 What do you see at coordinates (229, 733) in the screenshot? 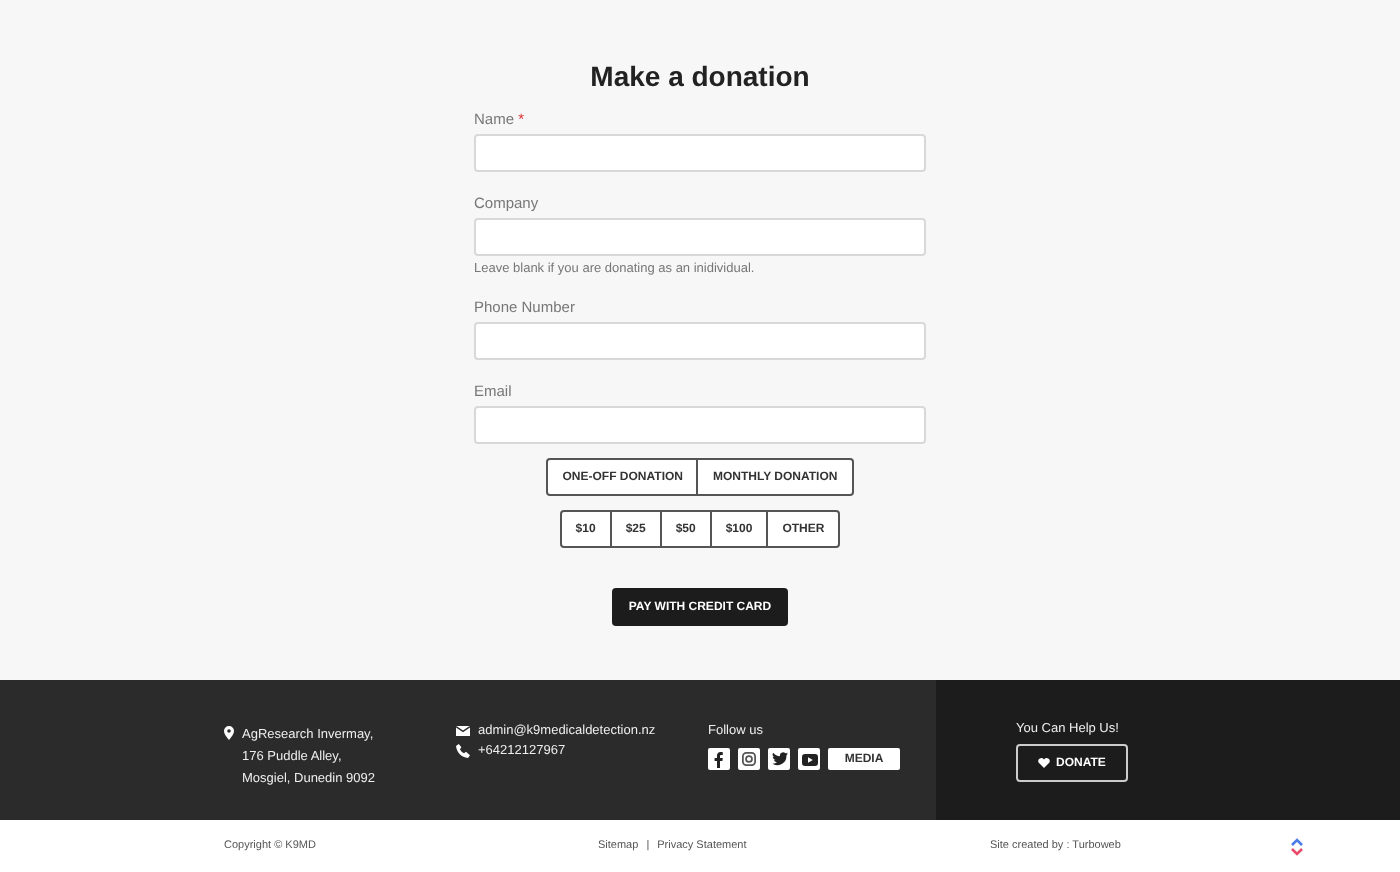
I see `location-pin-icon` at bounding box center [229, 733].